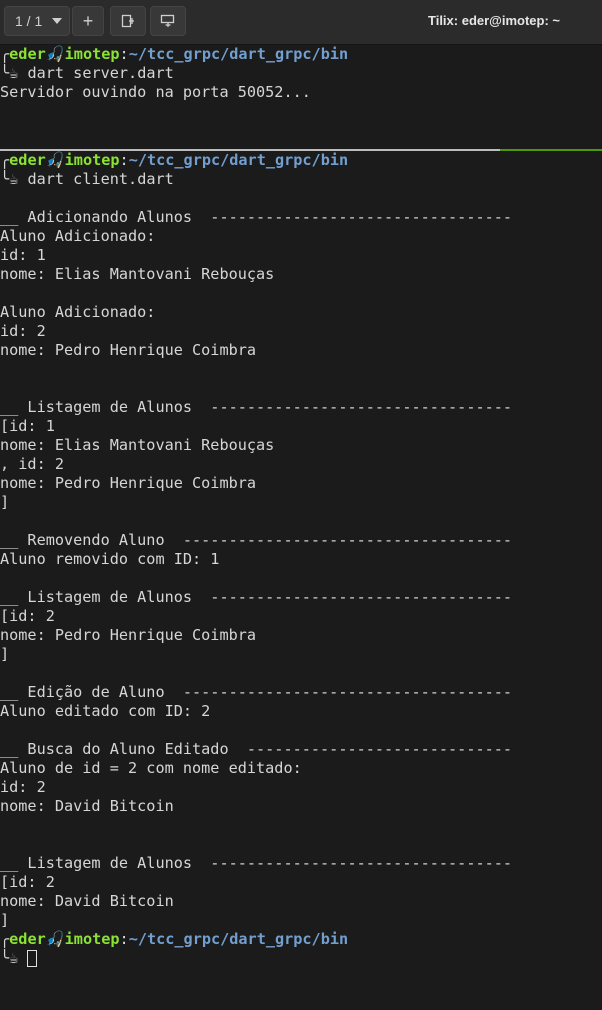  What do you see at coordinates (23, 255) in the screenshot?
I see `output-line: id: 1` at bounding box center [23, 255].